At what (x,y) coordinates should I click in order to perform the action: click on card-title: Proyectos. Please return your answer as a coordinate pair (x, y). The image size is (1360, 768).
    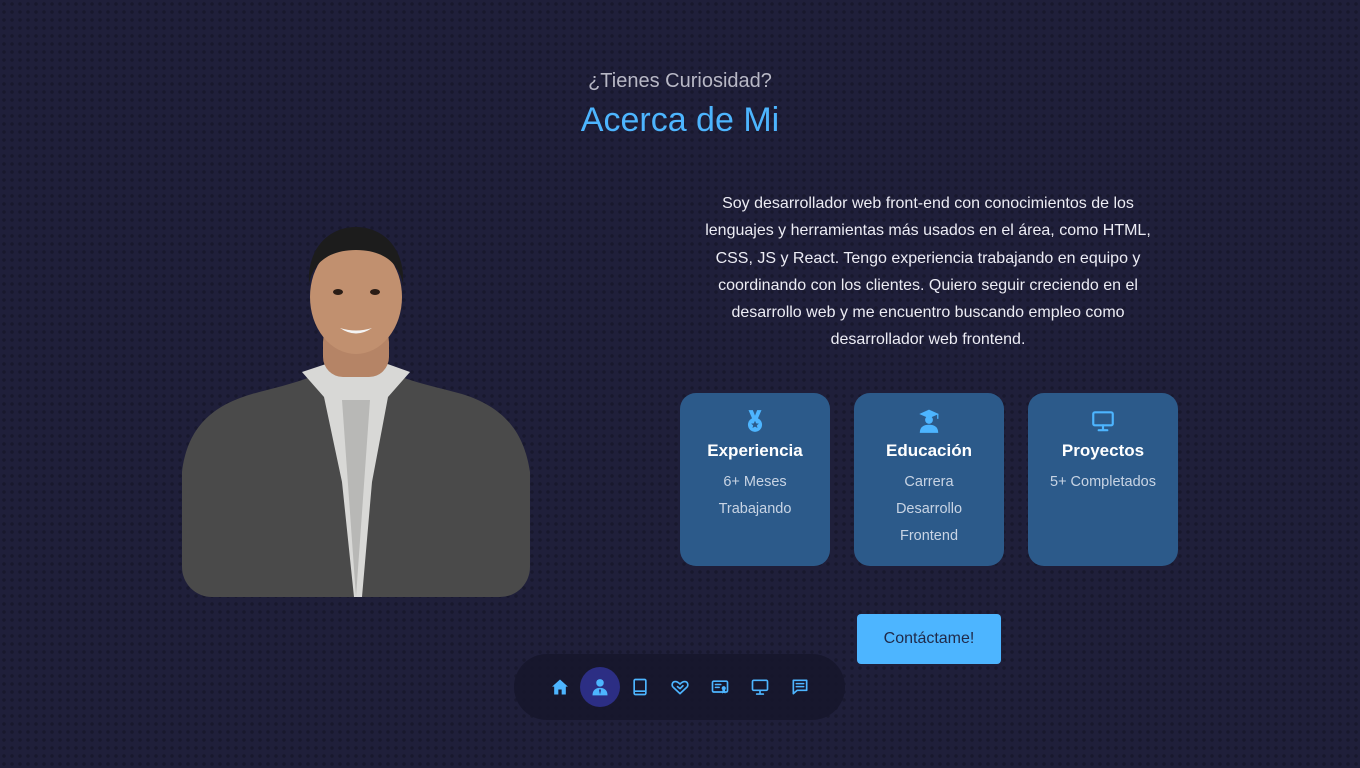
    Looking at the image, I should click on (1103, 450).